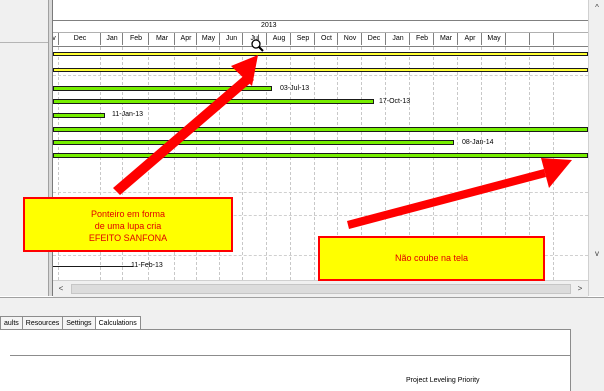 Image resolution: width=604 pixels, height=391 pixels. I want to click on magnifier-icon, so click(257, 45).